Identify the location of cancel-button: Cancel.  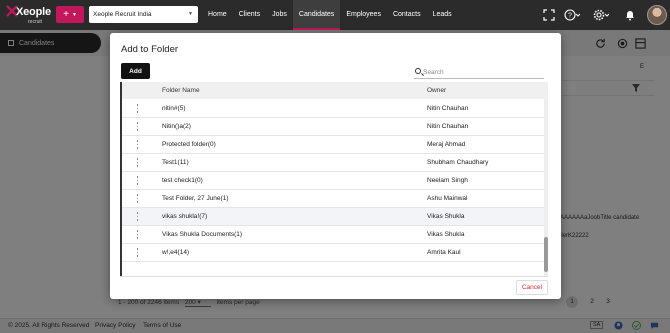
(532, 287).